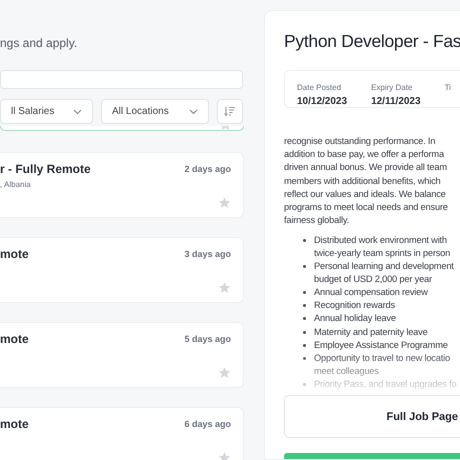 This screenshot has height=460, width=460. I want to click on job-card: r - Fully Remote 2 days ago , Albania, so click(122, 185).